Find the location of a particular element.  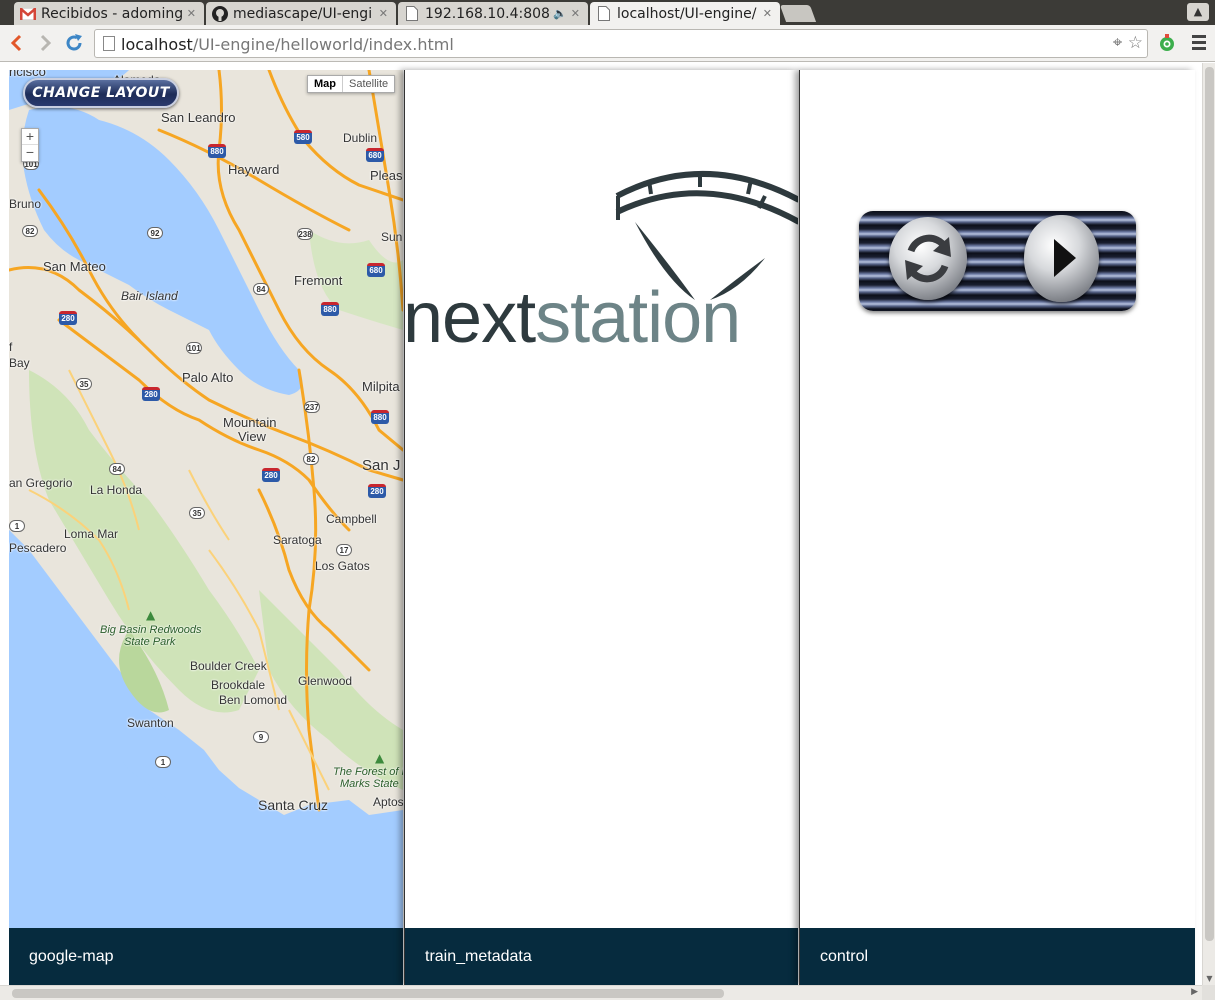

panel-title: control is located at coordinates (844, 956).